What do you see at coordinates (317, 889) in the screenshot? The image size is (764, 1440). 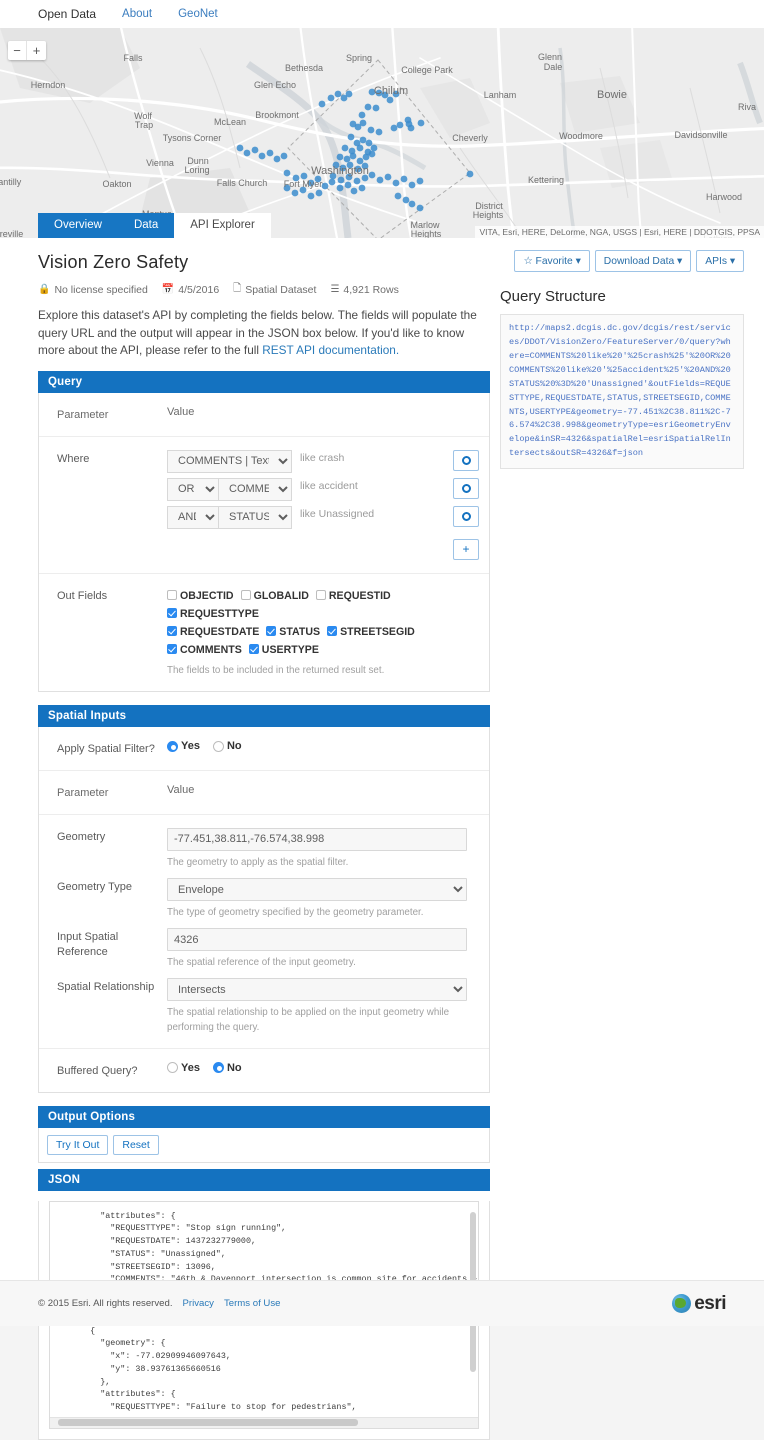 I see `geometry-type-select: Envelope` at bounding box center [317, 889].